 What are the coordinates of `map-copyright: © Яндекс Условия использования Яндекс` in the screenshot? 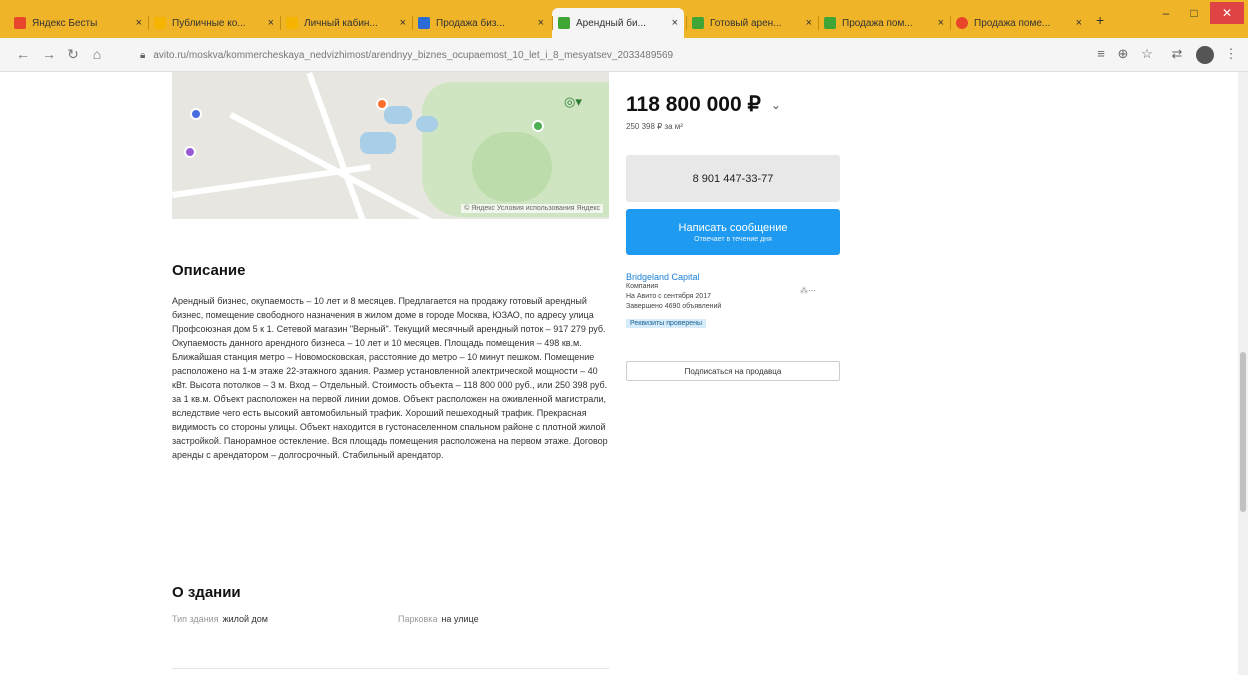 It's located at (532, 208).